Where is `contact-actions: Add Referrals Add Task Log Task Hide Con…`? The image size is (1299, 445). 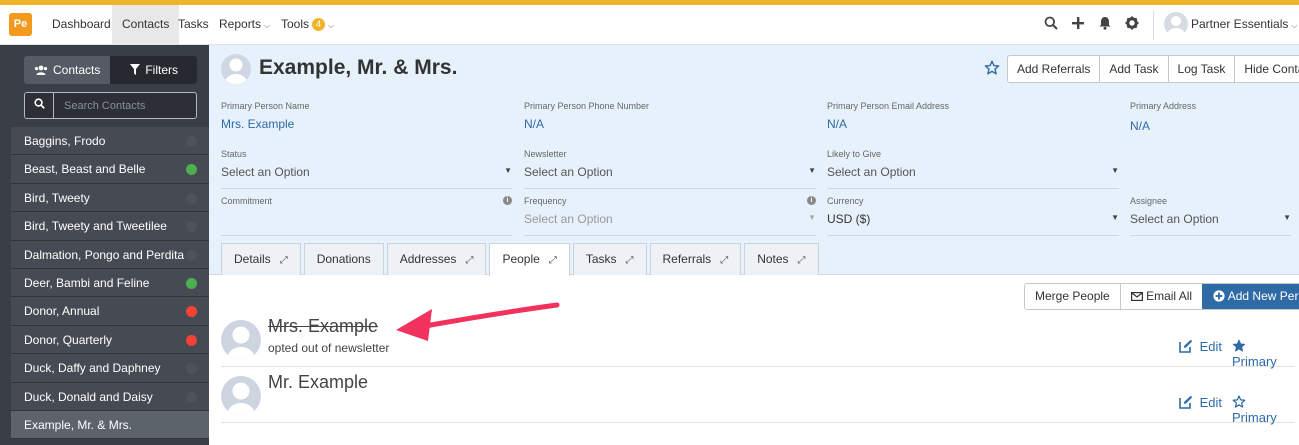
contact-actions: Add Referrals Add Task Log Task Hide Con… is located at coordinates (1153, 69).